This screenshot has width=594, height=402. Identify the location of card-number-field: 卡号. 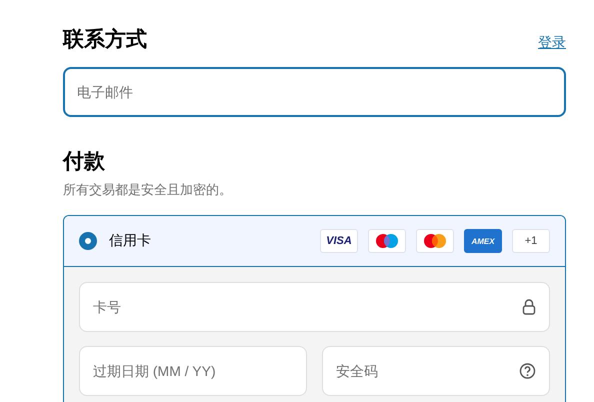
(314, 307).